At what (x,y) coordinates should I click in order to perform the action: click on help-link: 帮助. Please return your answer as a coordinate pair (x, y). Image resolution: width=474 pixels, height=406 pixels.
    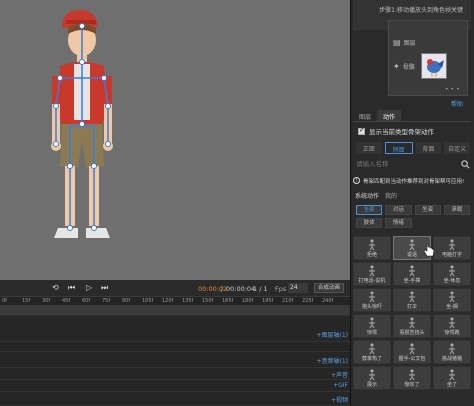
    Looking at the image, I should click on (457, 103).